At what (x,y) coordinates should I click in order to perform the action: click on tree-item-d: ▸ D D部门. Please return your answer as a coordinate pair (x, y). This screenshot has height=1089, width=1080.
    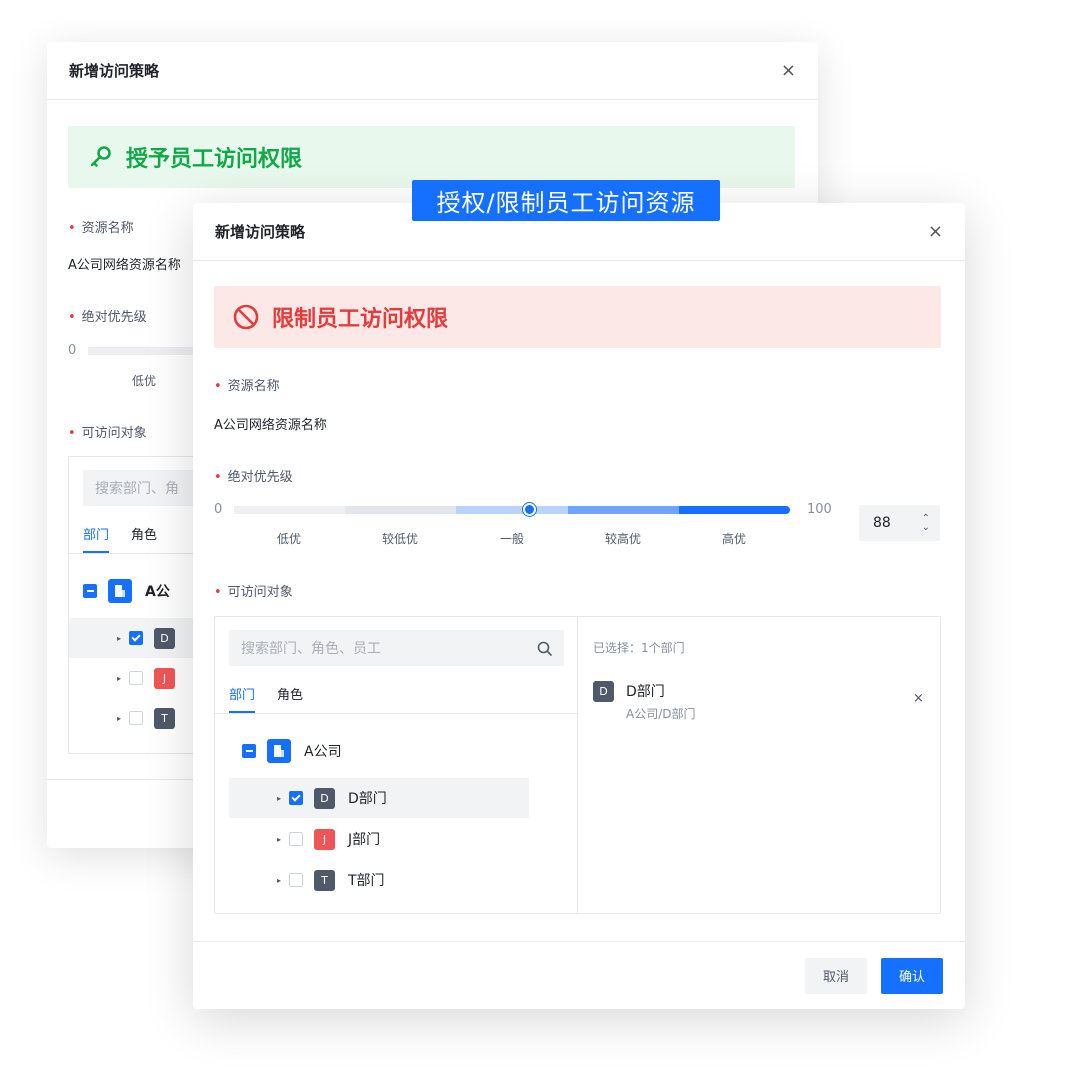
    Looking at the image, I should click on (379, 798).